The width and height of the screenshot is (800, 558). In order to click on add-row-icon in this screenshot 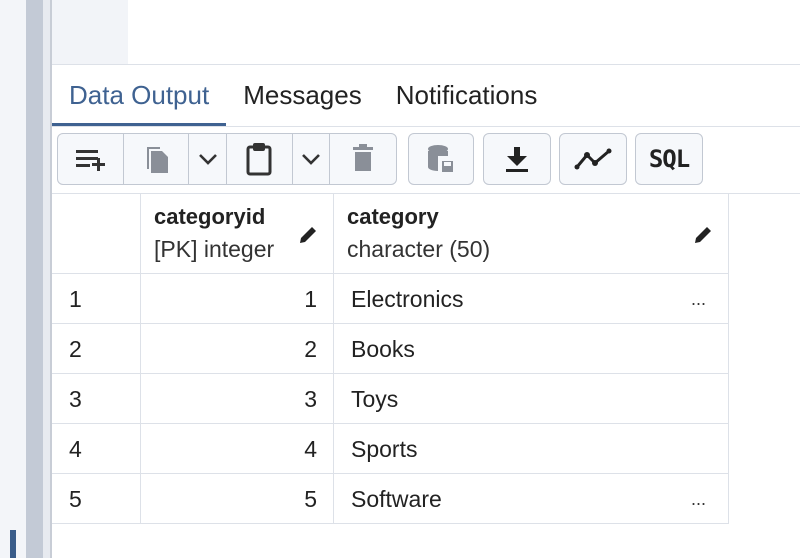, I will do `click(90, 159)`.